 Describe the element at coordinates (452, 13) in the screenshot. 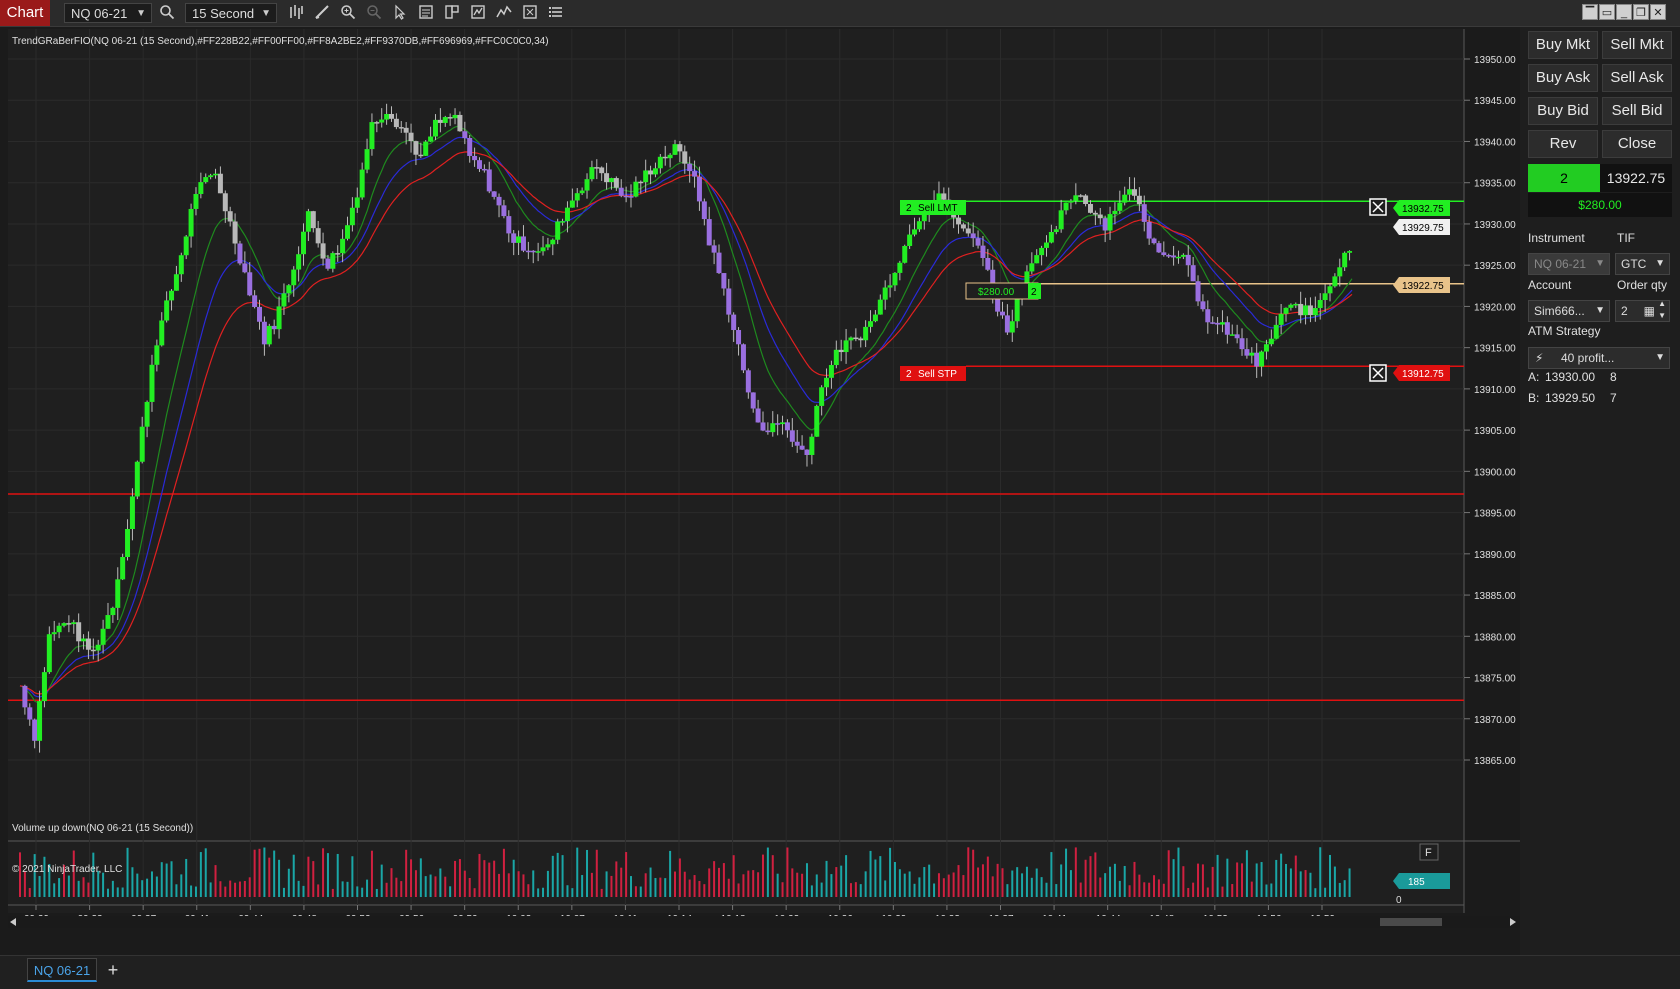

I see `templates-icon` at that location.